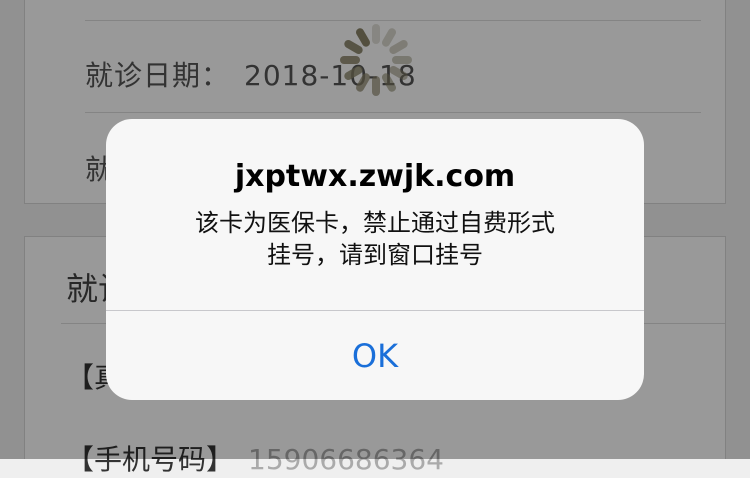 The image size is (750, 478). I want to click on ok-button: OK, so click(375, 355).